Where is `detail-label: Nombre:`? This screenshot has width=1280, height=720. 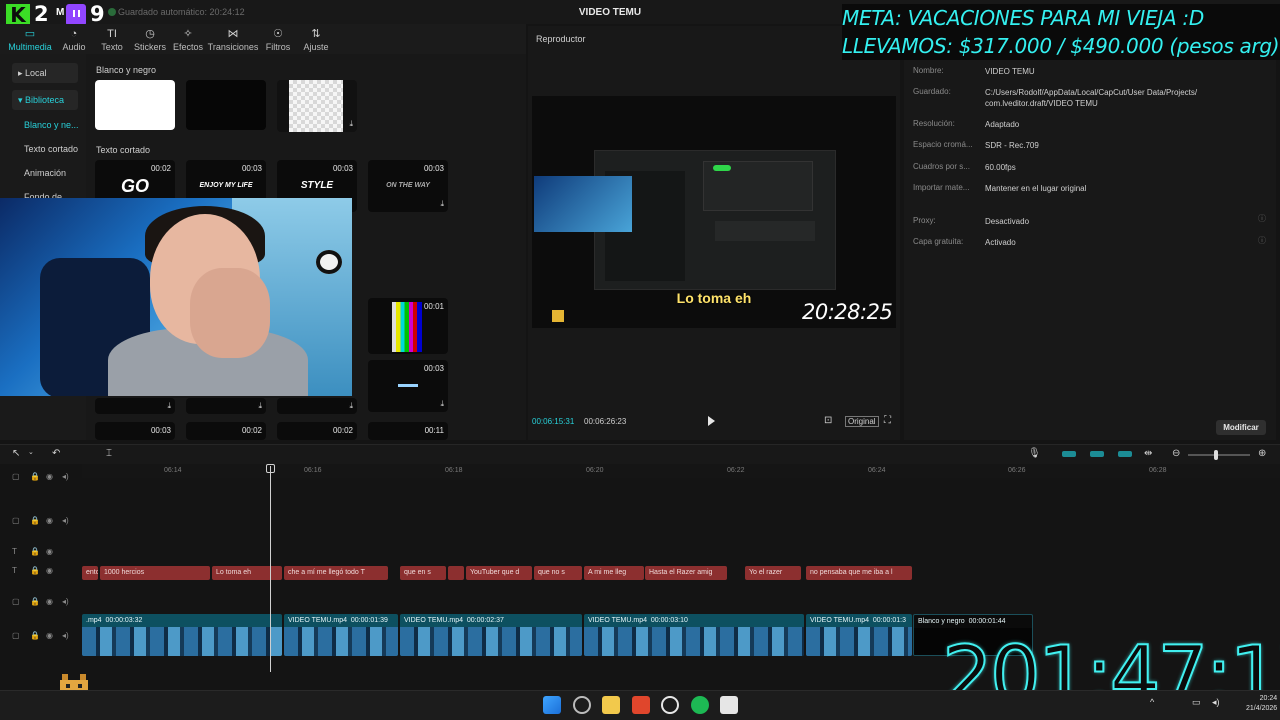 detail-label: Nombre: is located at coordinates (928, 70).